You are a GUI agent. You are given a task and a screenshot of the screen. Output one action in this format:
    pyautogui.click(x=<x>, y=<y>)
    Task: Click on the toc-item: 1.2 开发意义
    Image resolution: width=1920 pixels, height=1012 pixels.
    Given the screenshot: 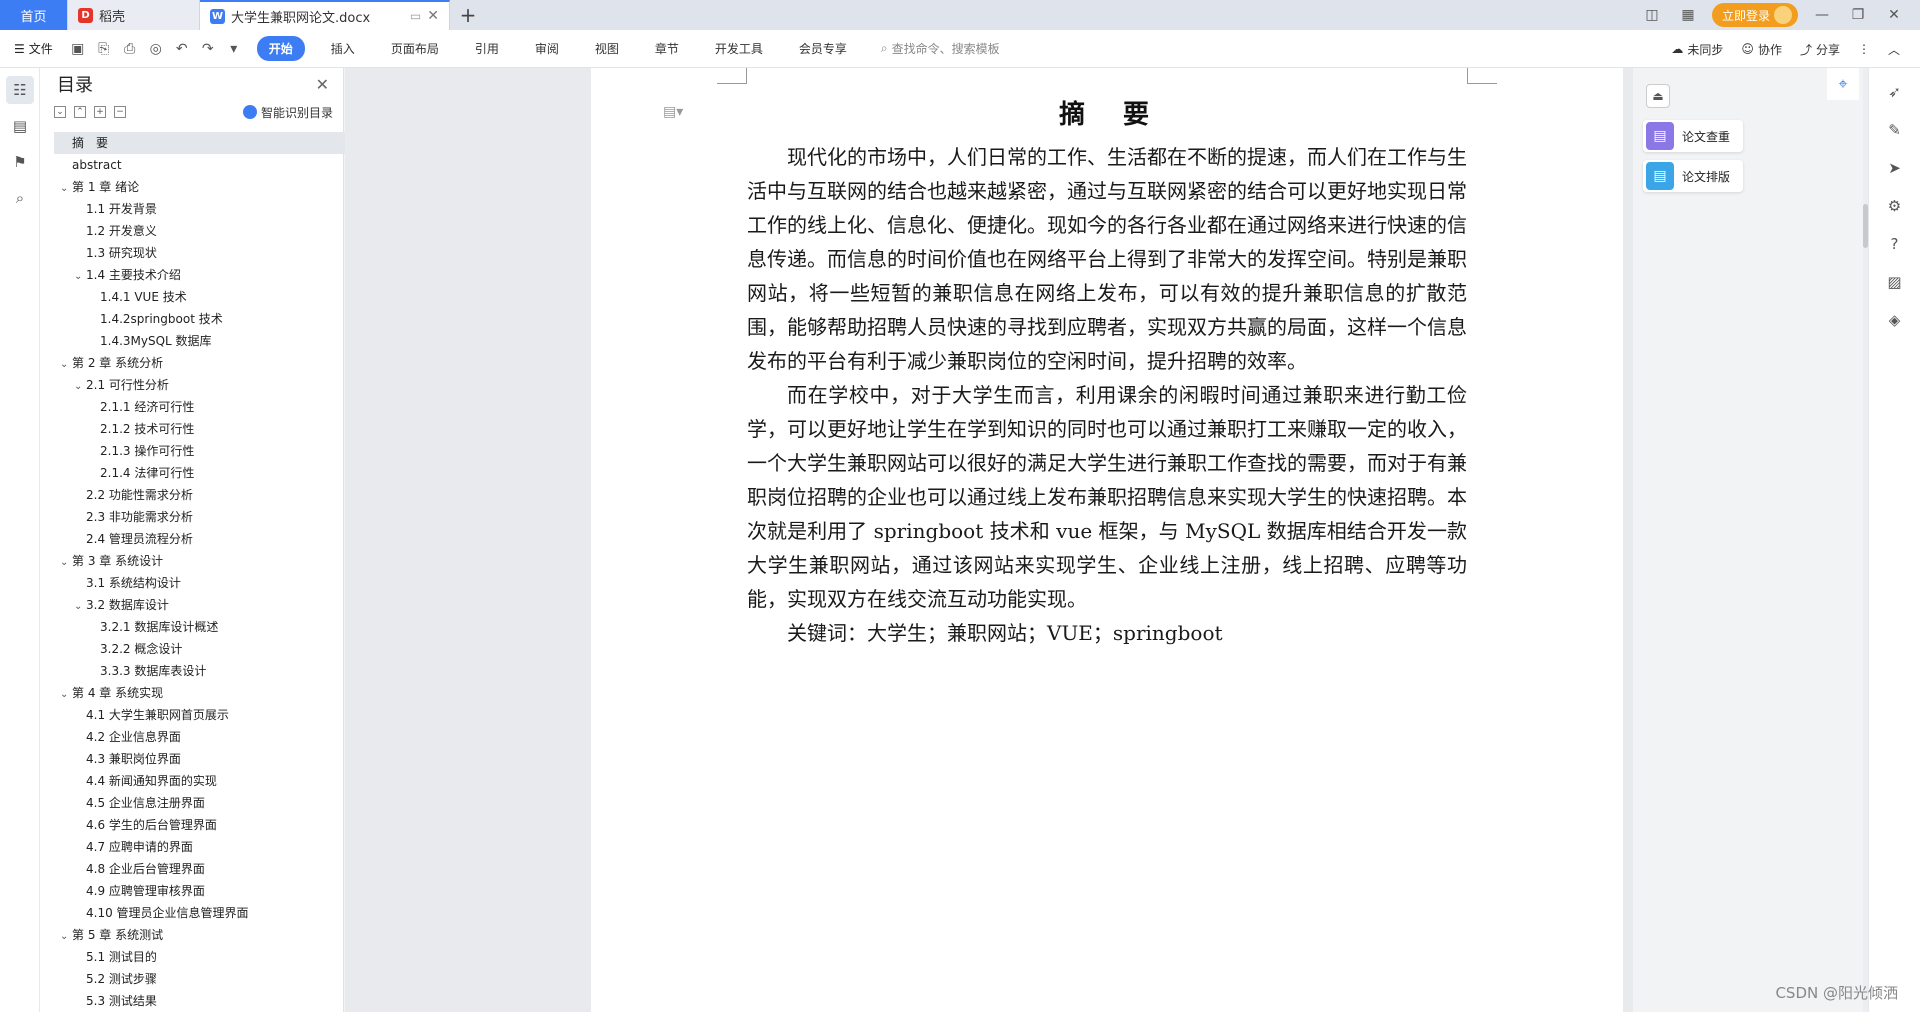 What is the action you would take?
    pyautogui.click(x=209, y=231)
    